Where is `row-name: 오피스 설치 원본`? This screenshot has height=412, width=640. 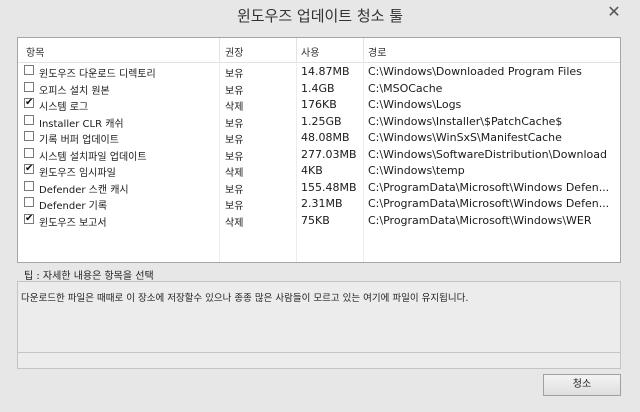 row-name: 오피스 설치 원본 is located at coordinates (74, 91).